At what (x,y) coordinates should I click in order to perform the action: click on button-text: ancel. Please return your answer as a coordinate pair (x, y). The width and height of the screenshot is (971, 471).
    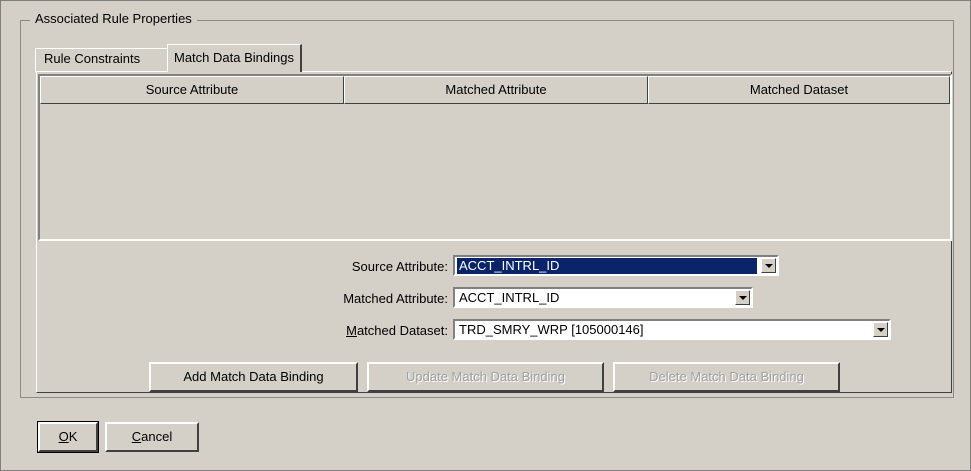
    Looking at the image, I should click on (157, 436).